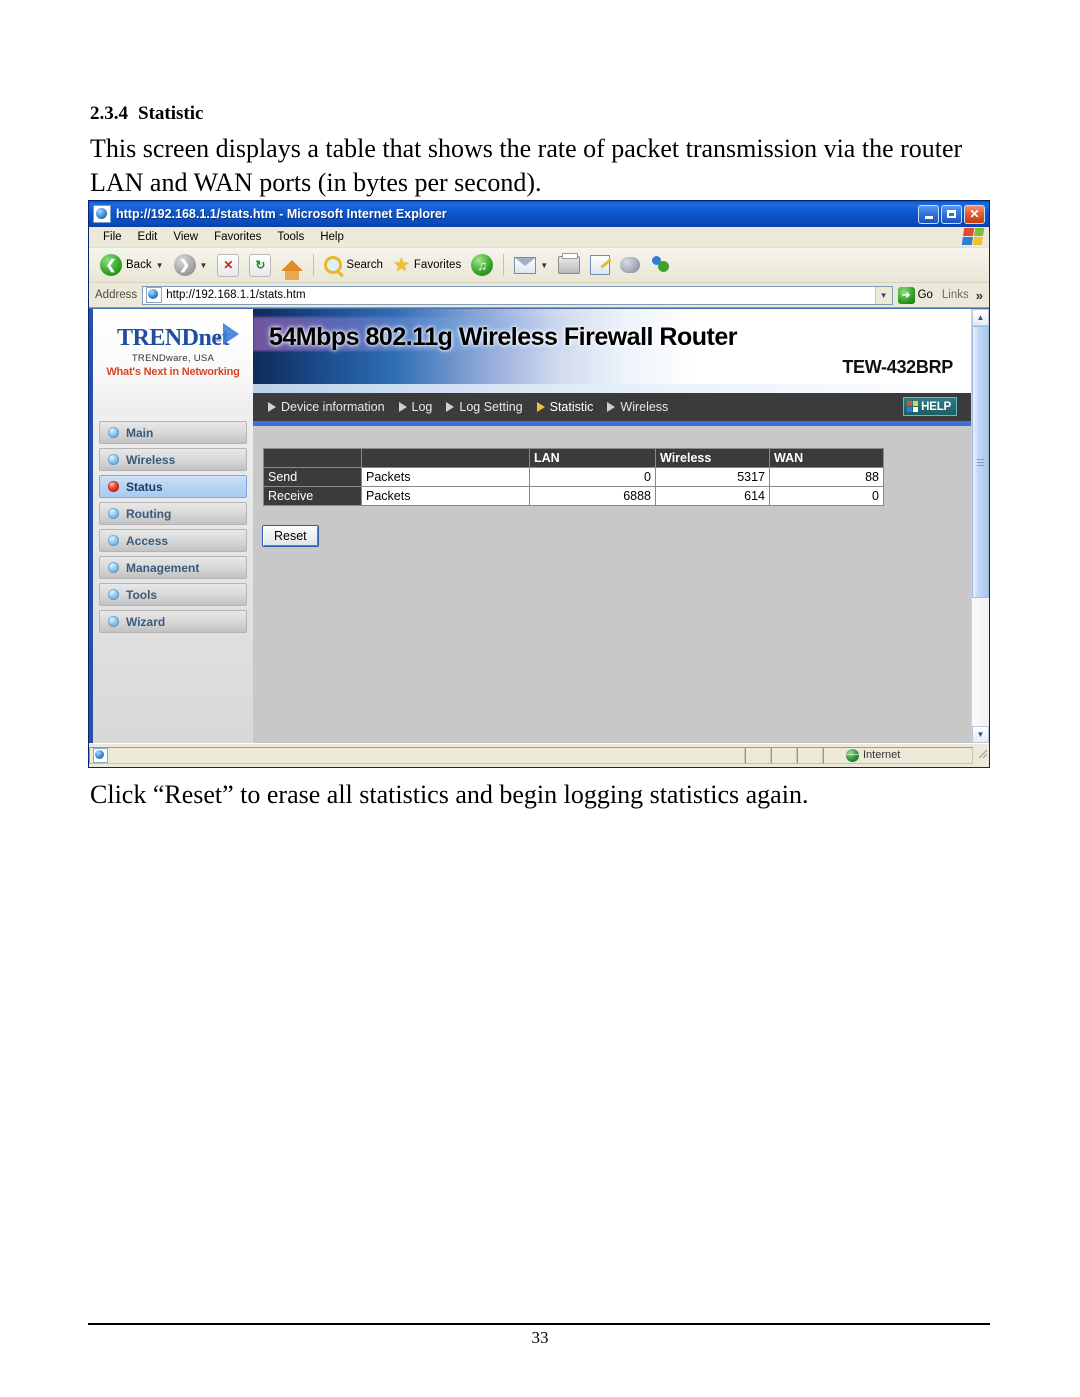 Image resolution: width=1080 pixels, height=1397 pixels. I want to click on header-lan: LAN, so click(592, 458).